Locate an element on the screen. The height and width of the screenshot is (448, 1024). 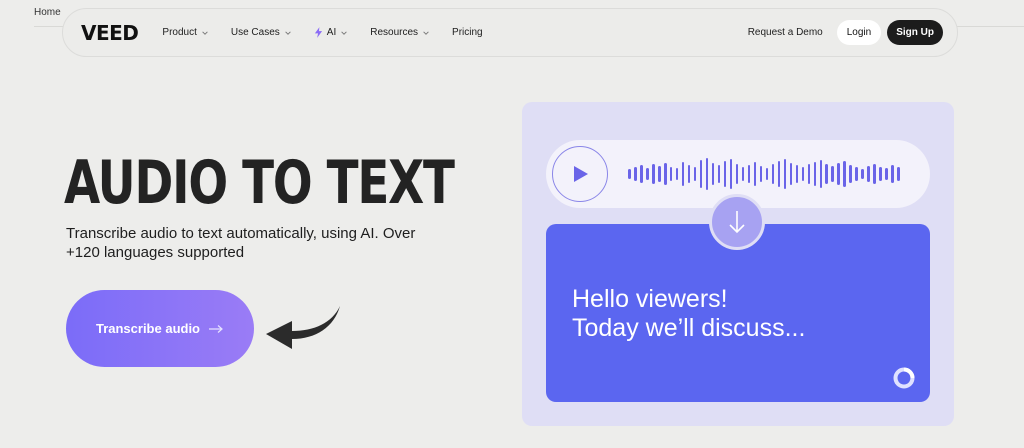
cta-label: Transcribe audio is located at coordinates (148, 328).